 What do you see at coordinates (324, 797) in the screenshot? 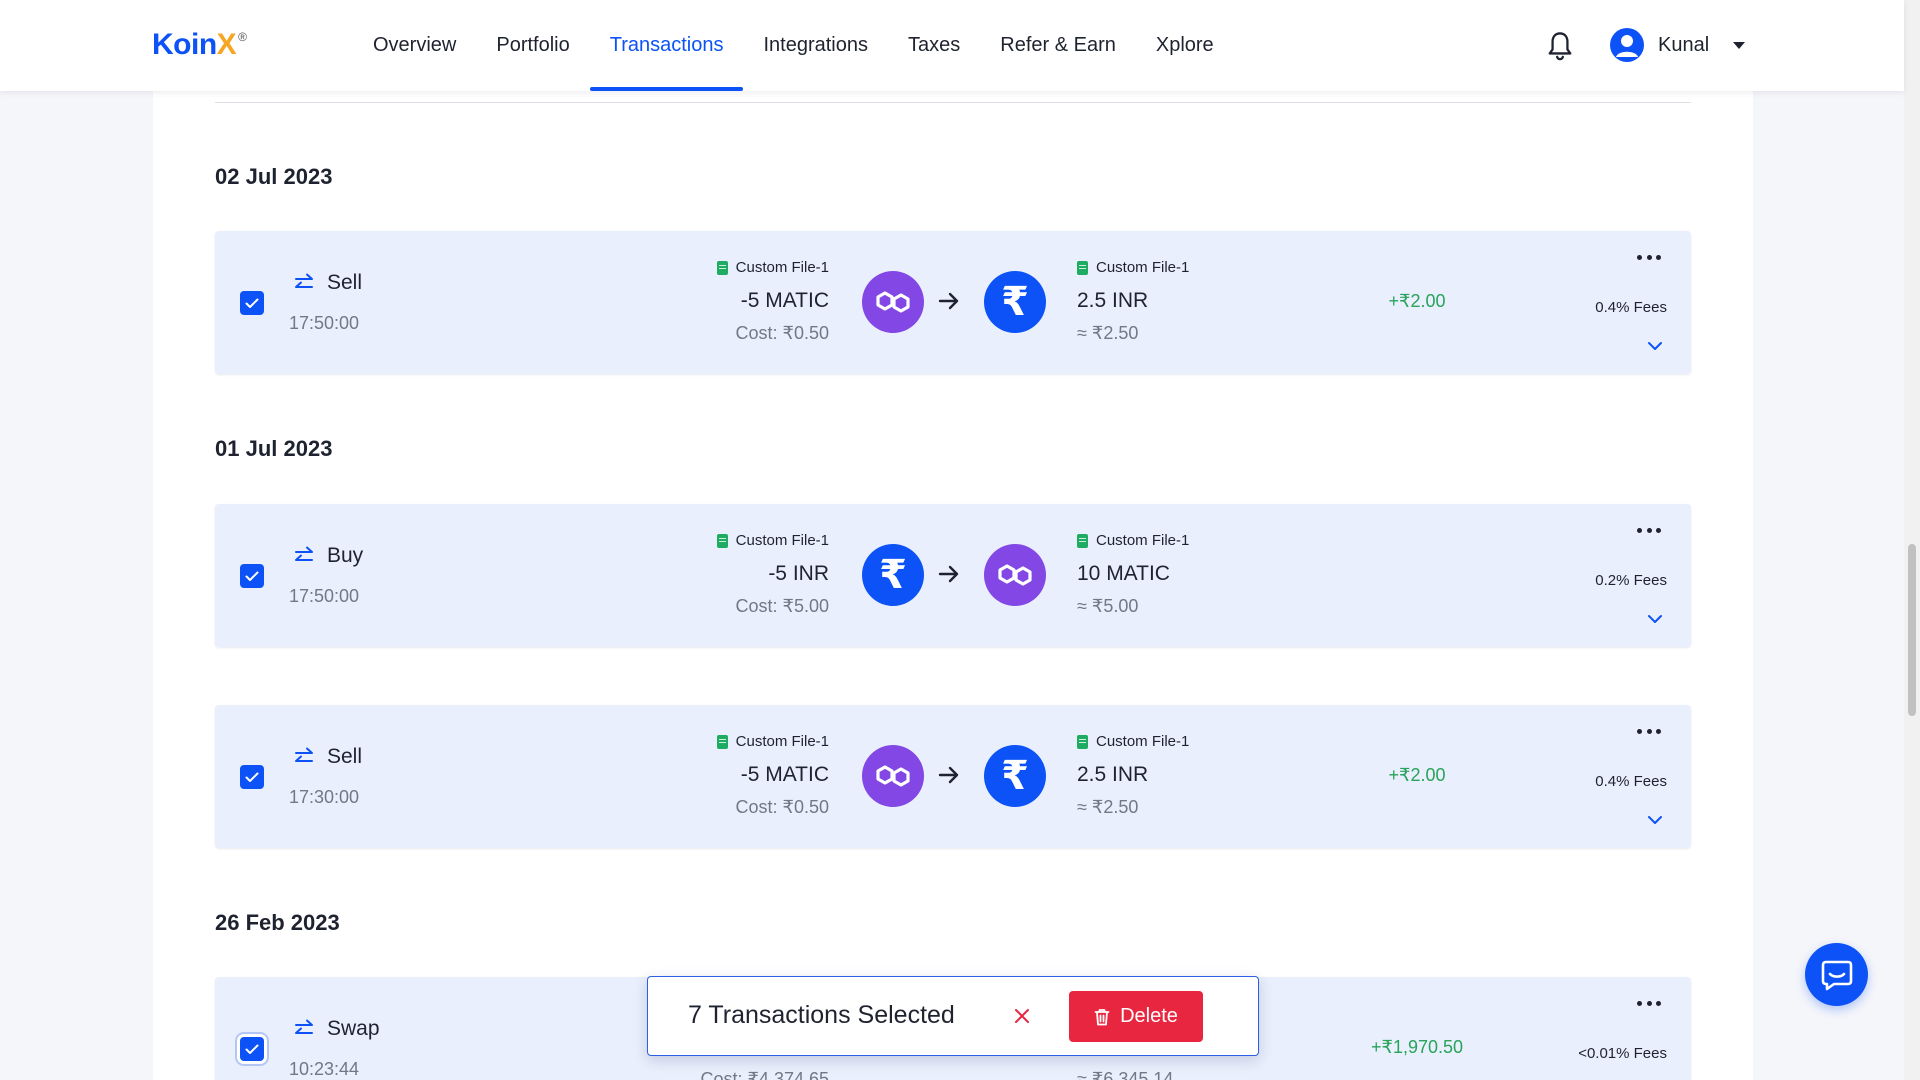
I see `transaction-time: 17:30:00` at bounding box center [324, 797].